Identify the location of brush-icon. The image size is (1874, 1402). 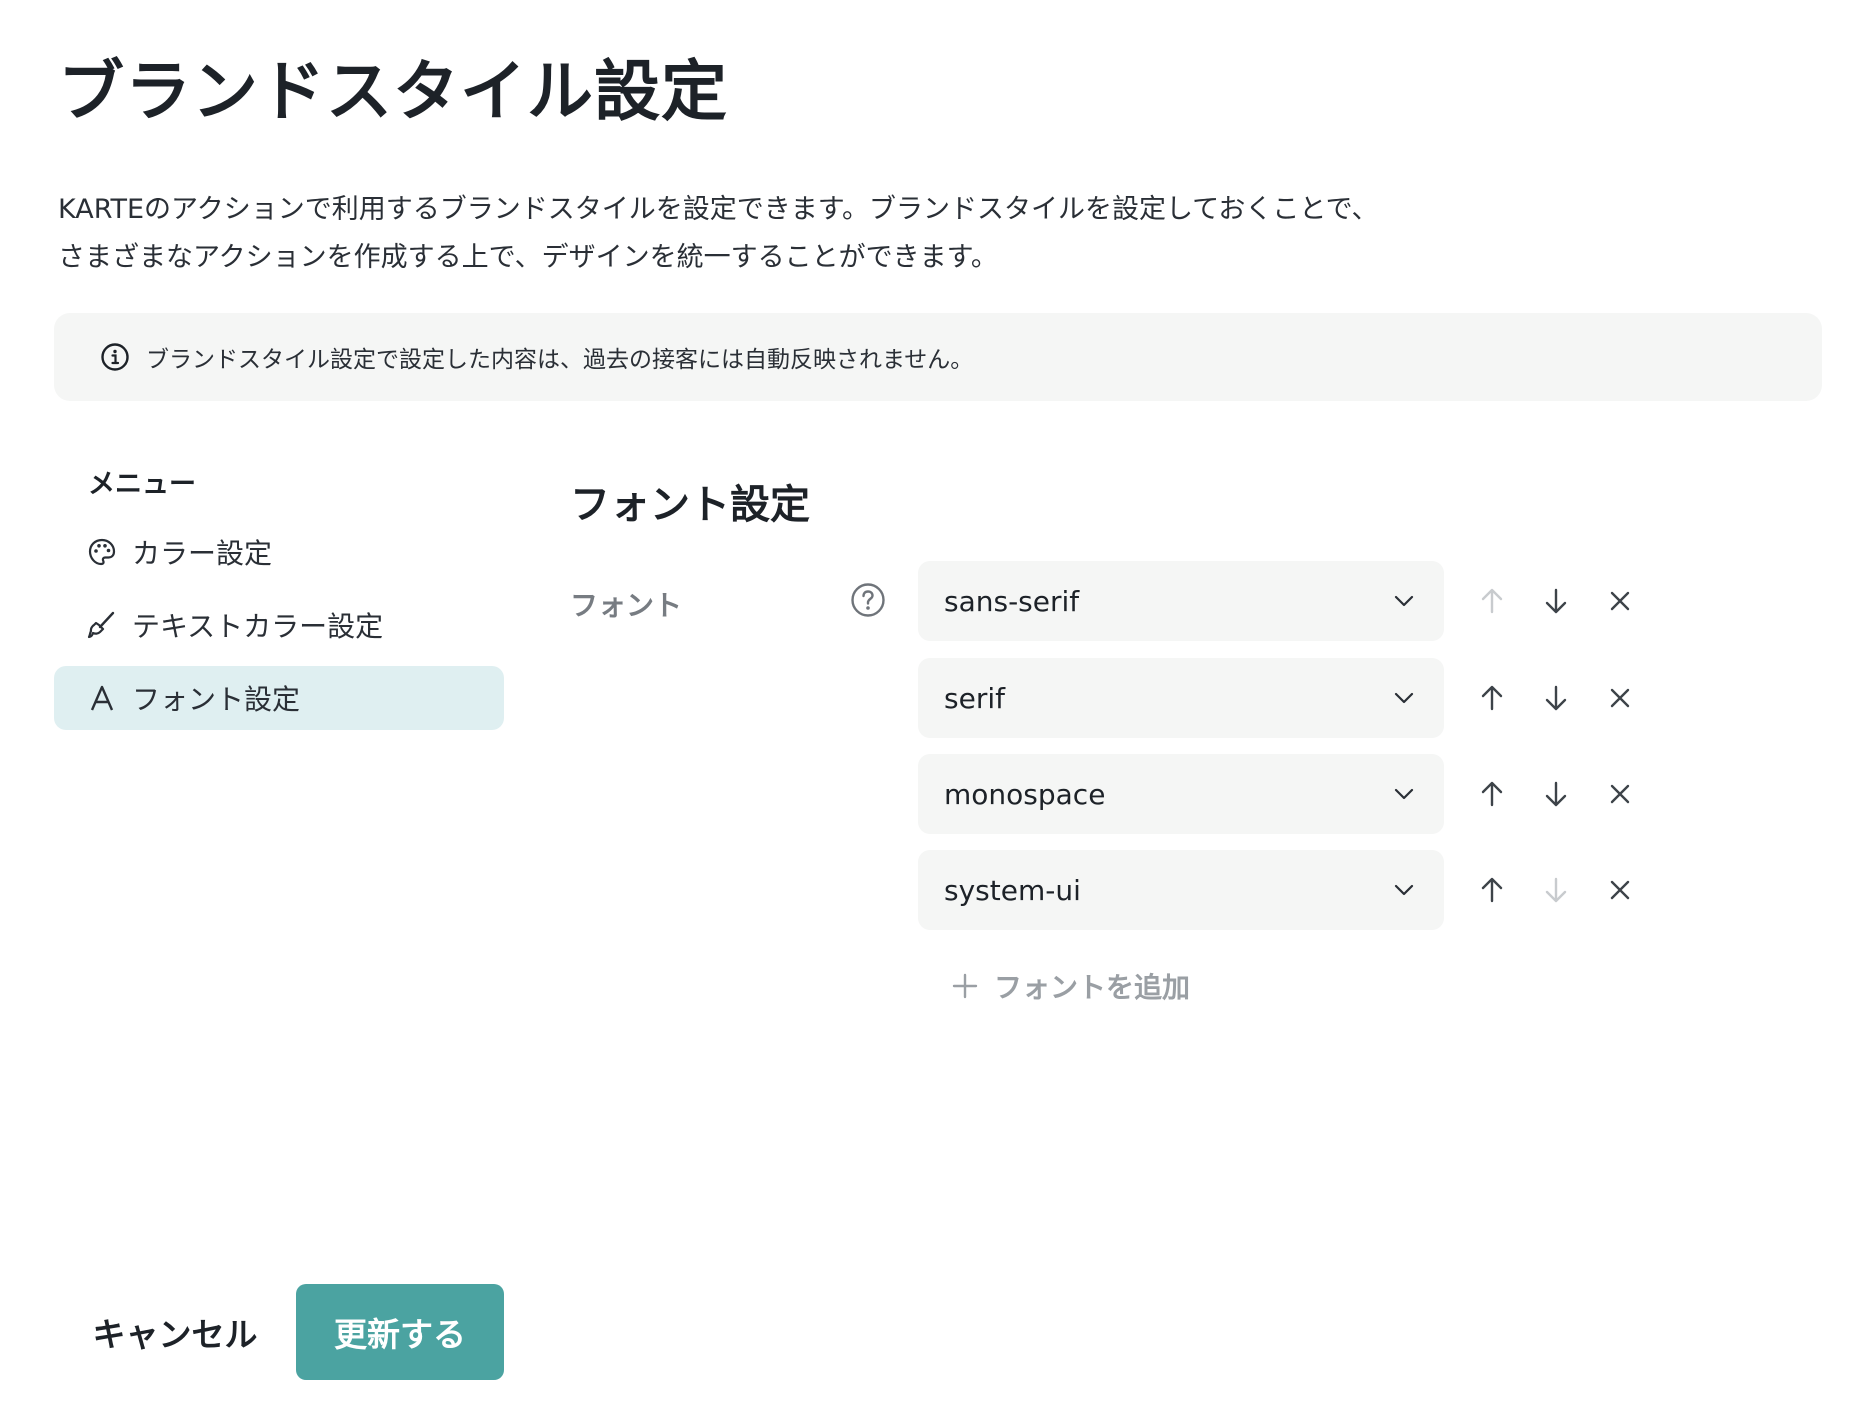
(102, 625).